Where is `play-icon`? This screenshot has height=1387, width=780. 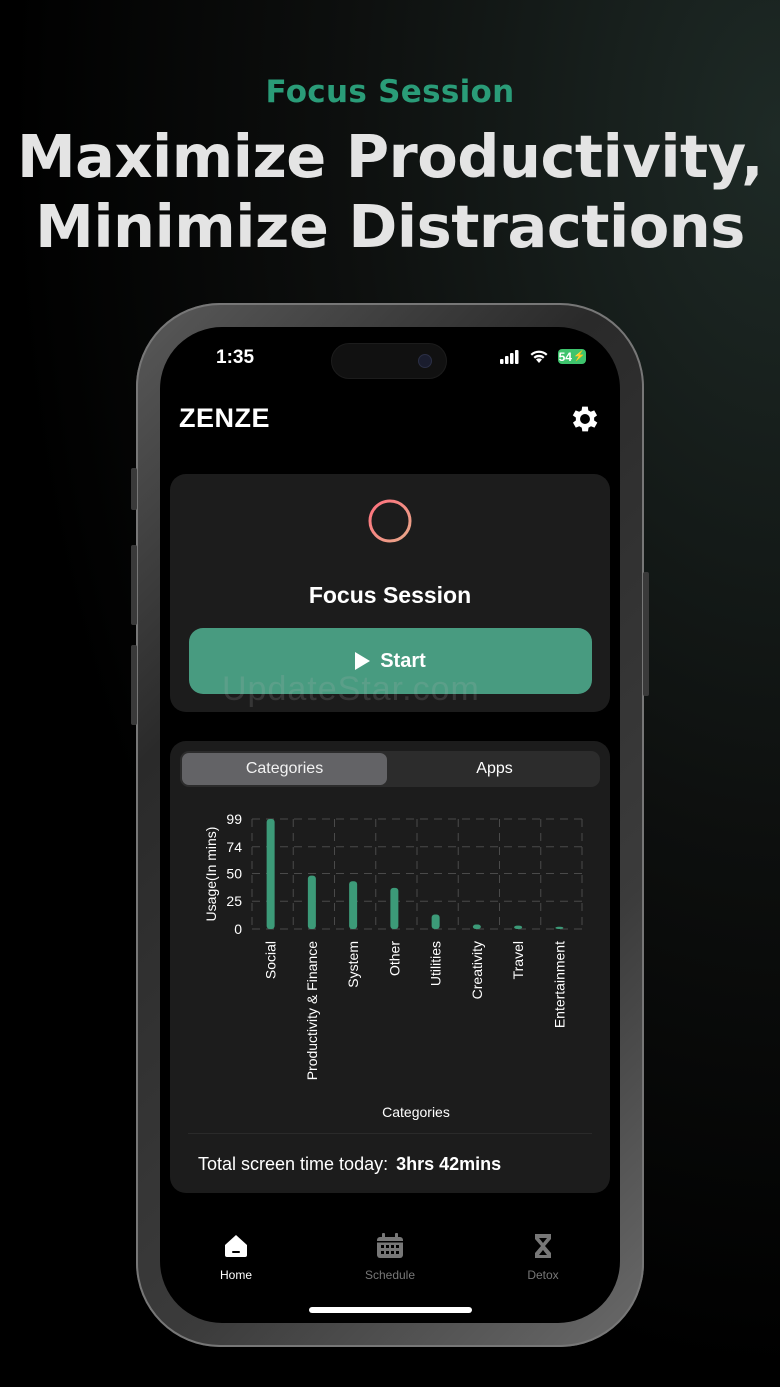 play-icon is located at coordinates (363, 661).